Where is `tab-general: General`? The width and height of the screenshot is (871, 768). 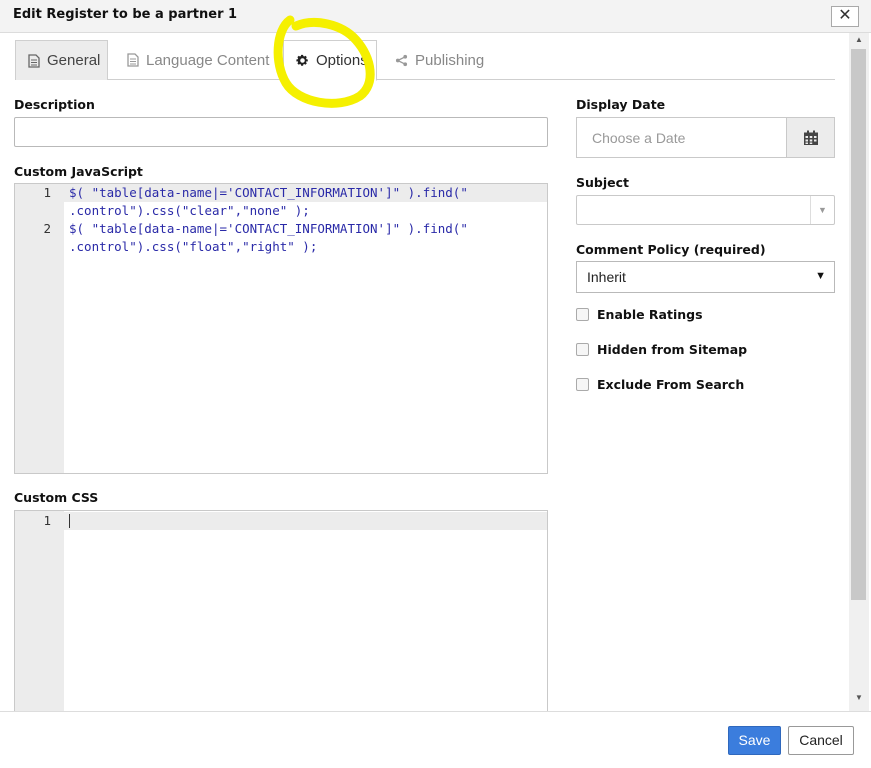
tab-general: General is located at coordinates (61, 60).